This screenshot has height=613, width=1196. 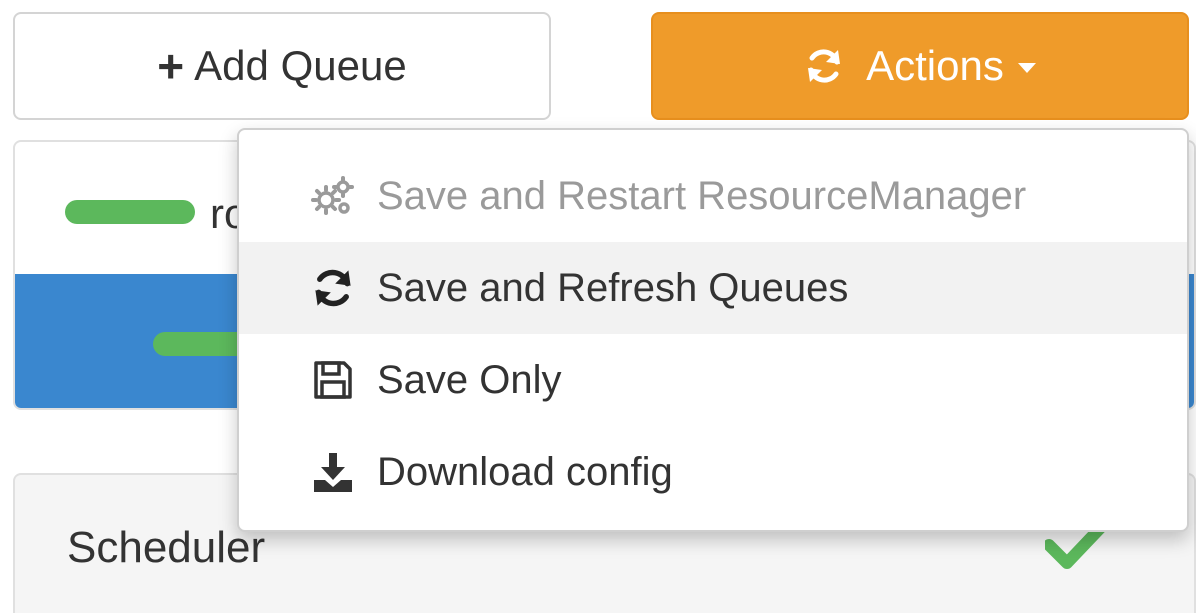 I want to click on menu-item-save-and-restart: Save and Restart ResourceManager, so click(x=713, y=196).